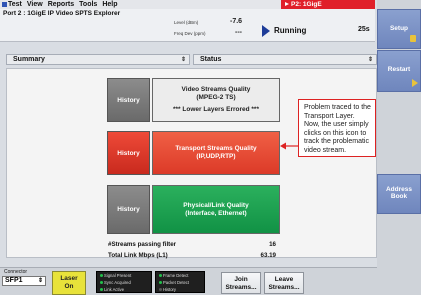 The height and width of the screenshot is (295, 421). Describe the element at coordinates (114, 289) in the screenshot. I see `led-link-active: Link Active` at that location.